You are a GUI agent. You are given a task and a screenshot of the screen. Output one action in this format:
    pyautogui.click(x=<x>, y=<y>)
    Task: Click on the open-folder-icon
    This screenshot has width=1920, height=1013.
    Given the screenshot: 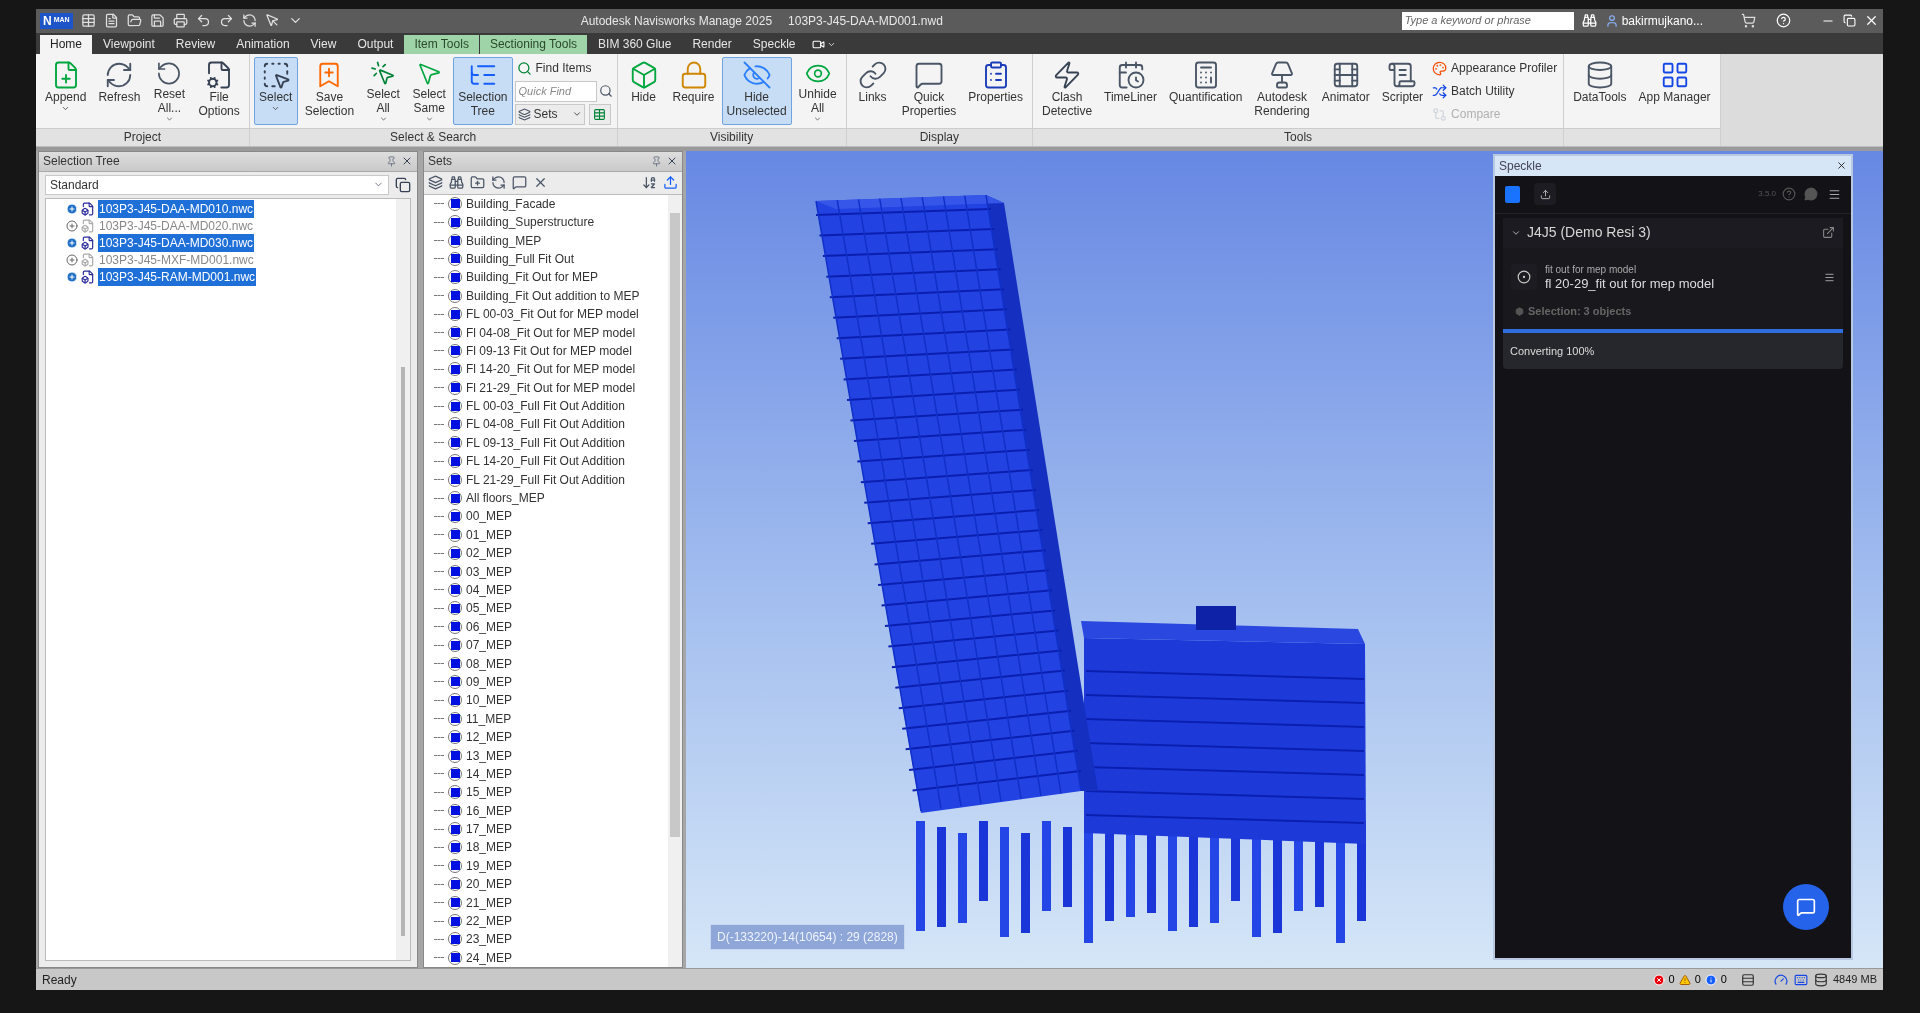 What is the action you would take?
    pyautogui.click(x=134, y=21)
    